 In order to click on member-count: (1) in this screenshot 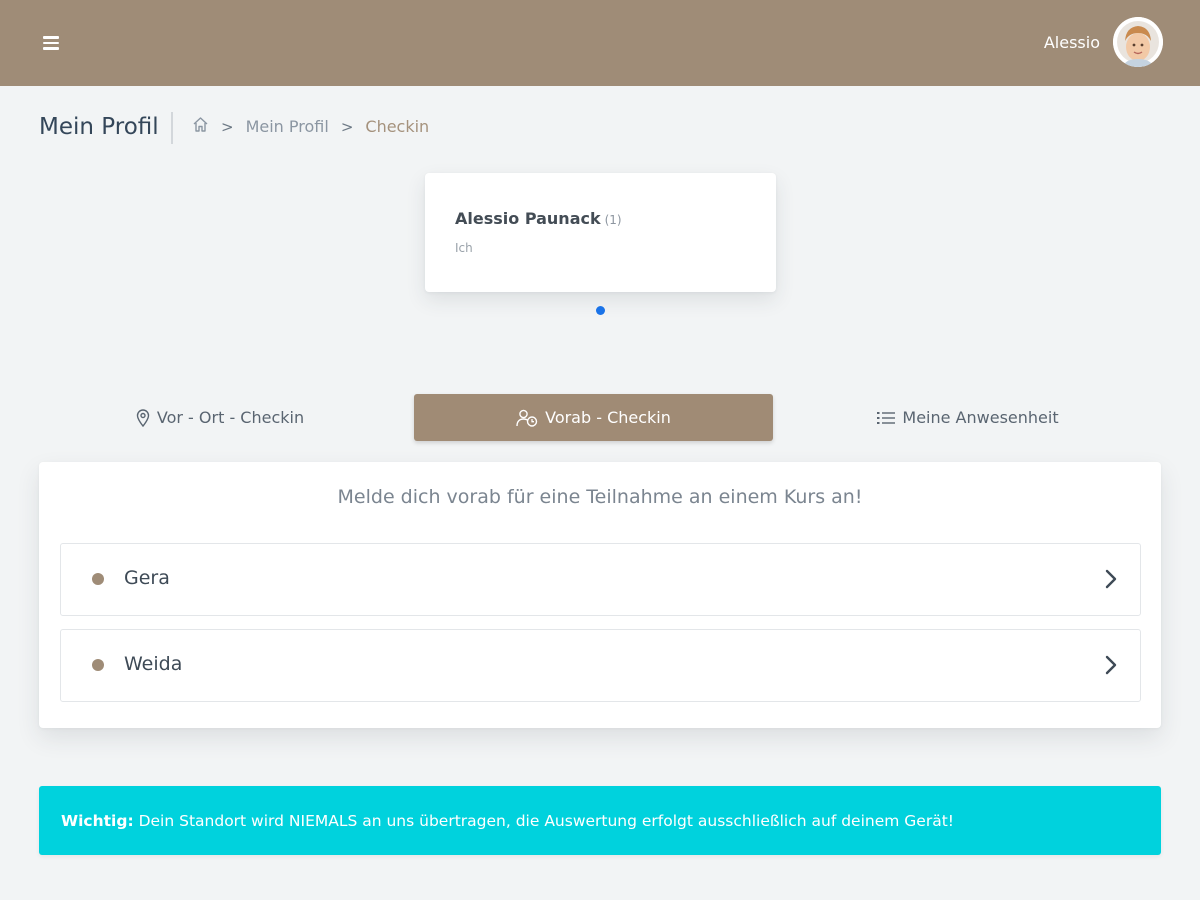, I will do `click(613, 220)`.